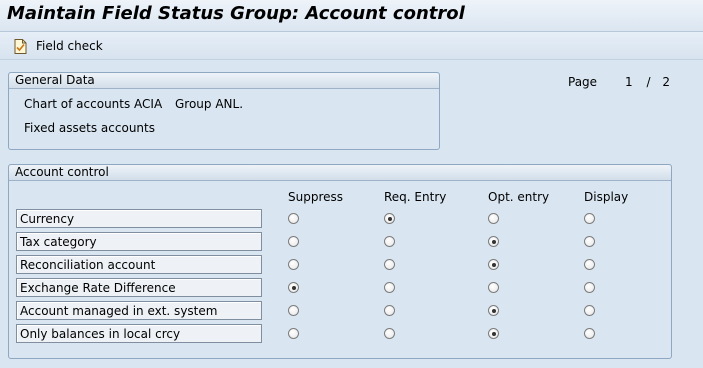  Describe the element at coordinates (629, 82) in the screenshot. I see `page-current: 1` at that location.